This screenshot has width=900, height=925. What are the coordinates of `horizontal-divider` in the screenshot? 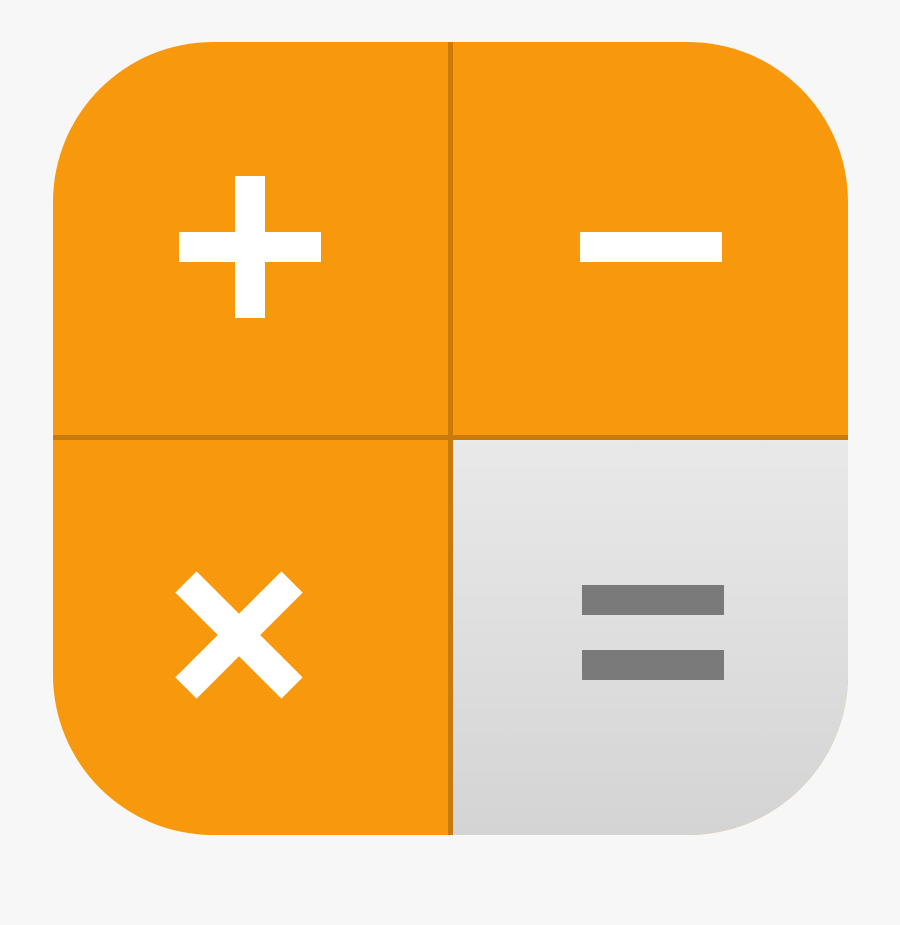 It's located at (450, 437).